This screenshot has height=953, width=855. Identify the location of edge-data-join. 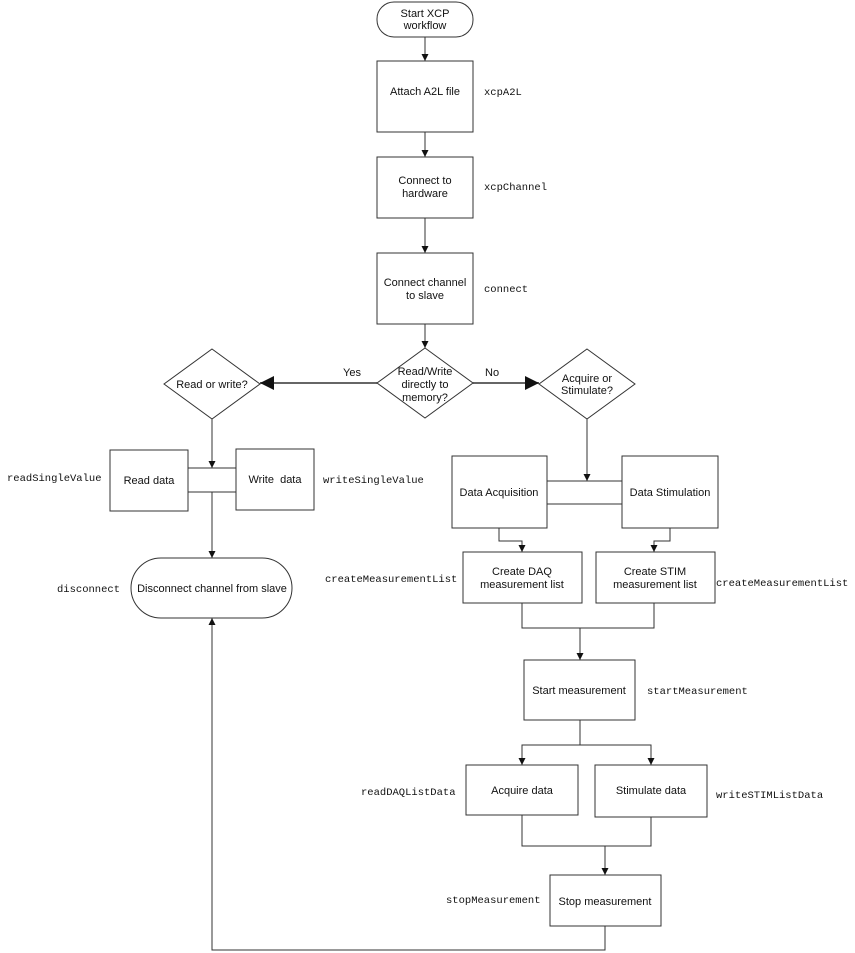
(586, 831).